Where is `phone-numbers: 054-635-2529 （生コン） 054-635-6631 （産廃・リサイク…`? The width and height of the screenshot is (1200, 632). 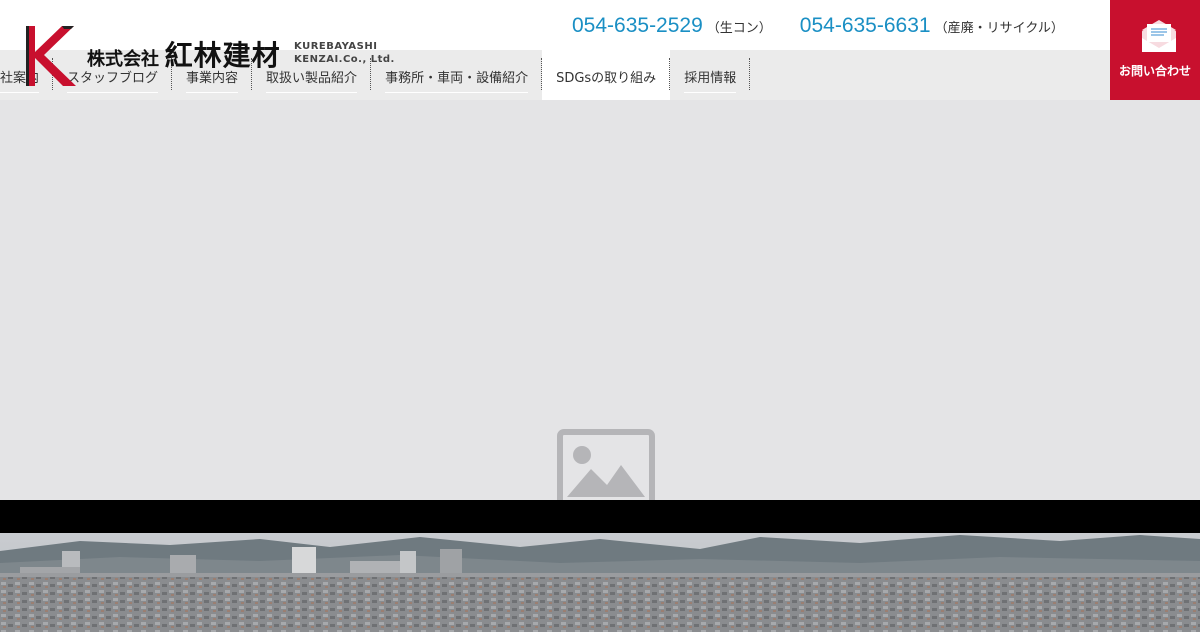 phone-numbers: 054-635-2529 （生コン） 054-635-6631 （産廃・リサイク… is located at coordinates (818, 28).